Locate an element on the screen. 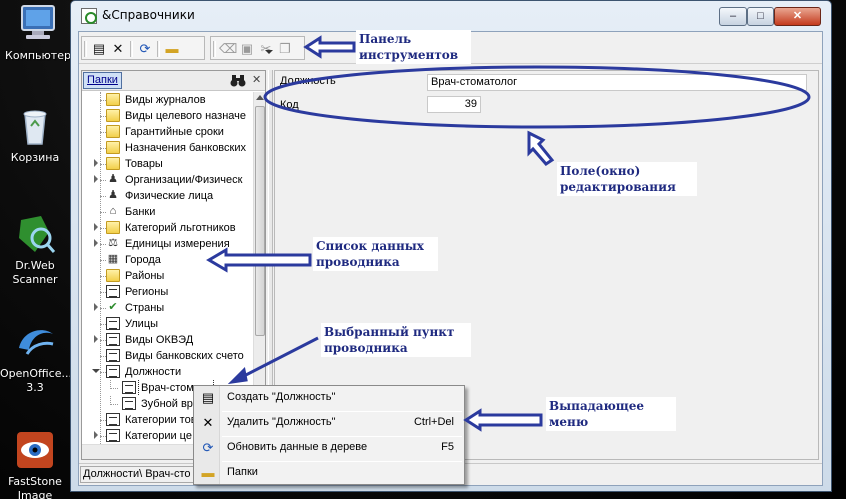  tree-item: ⚖ Единицы измерения is located at coordinates (167, 244).